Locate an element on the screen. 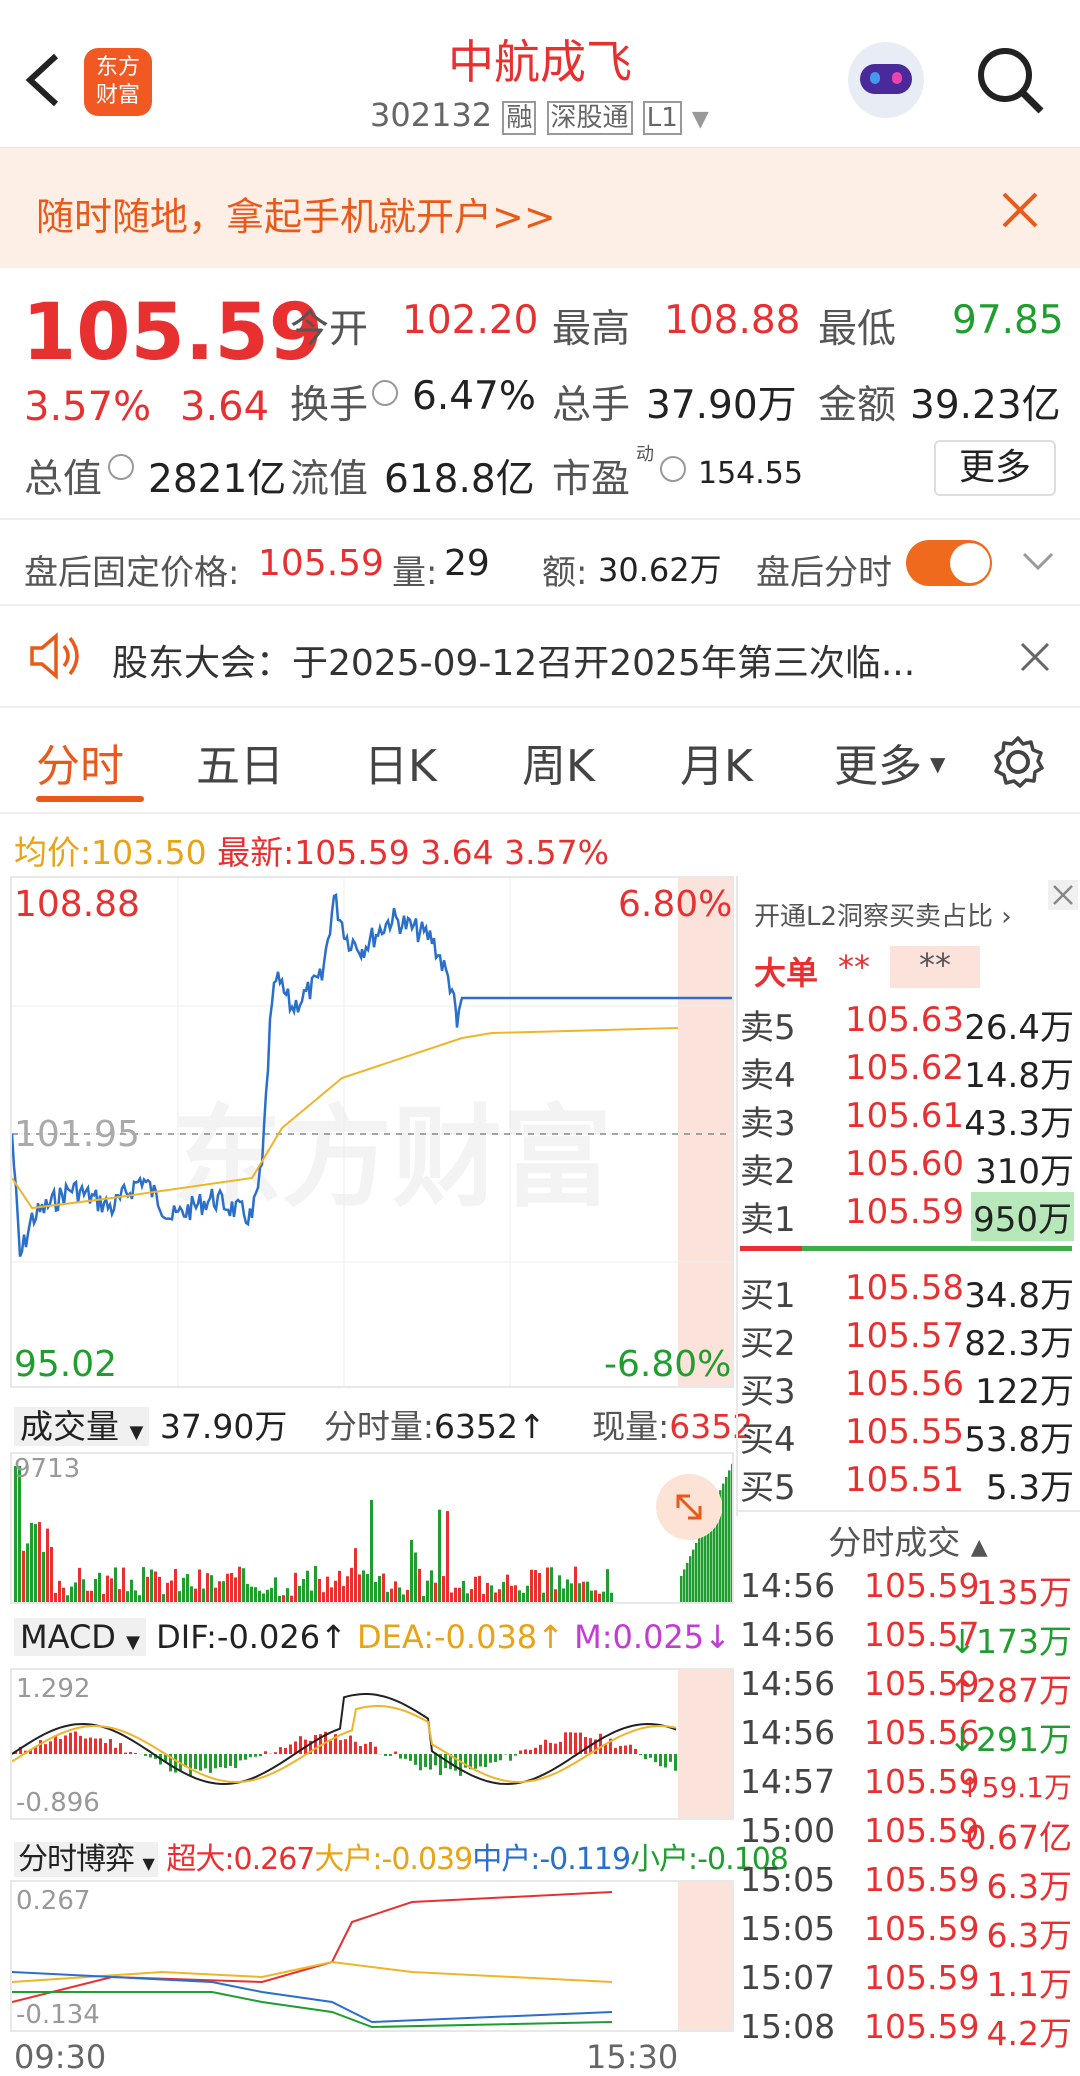 The height and width of the screenshot is (2076, 1080). ob-volume: 34.8万 is located at coordinates (1019, 1292).